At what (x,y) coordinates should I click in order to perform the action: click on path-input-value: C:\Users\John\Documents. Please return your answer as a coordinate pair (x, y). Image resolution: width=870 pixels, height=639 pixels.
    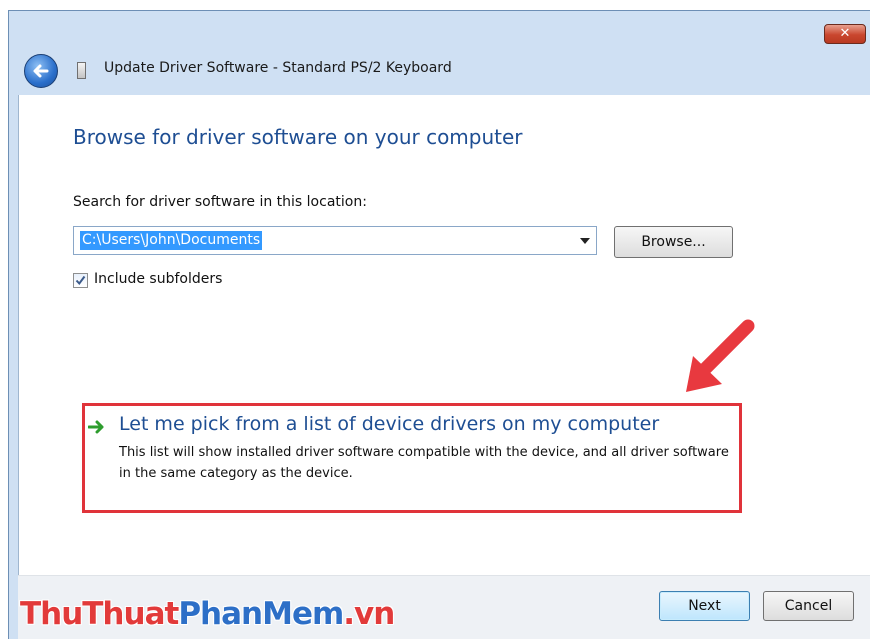
    Looking at the image, I should click on (171, 240).